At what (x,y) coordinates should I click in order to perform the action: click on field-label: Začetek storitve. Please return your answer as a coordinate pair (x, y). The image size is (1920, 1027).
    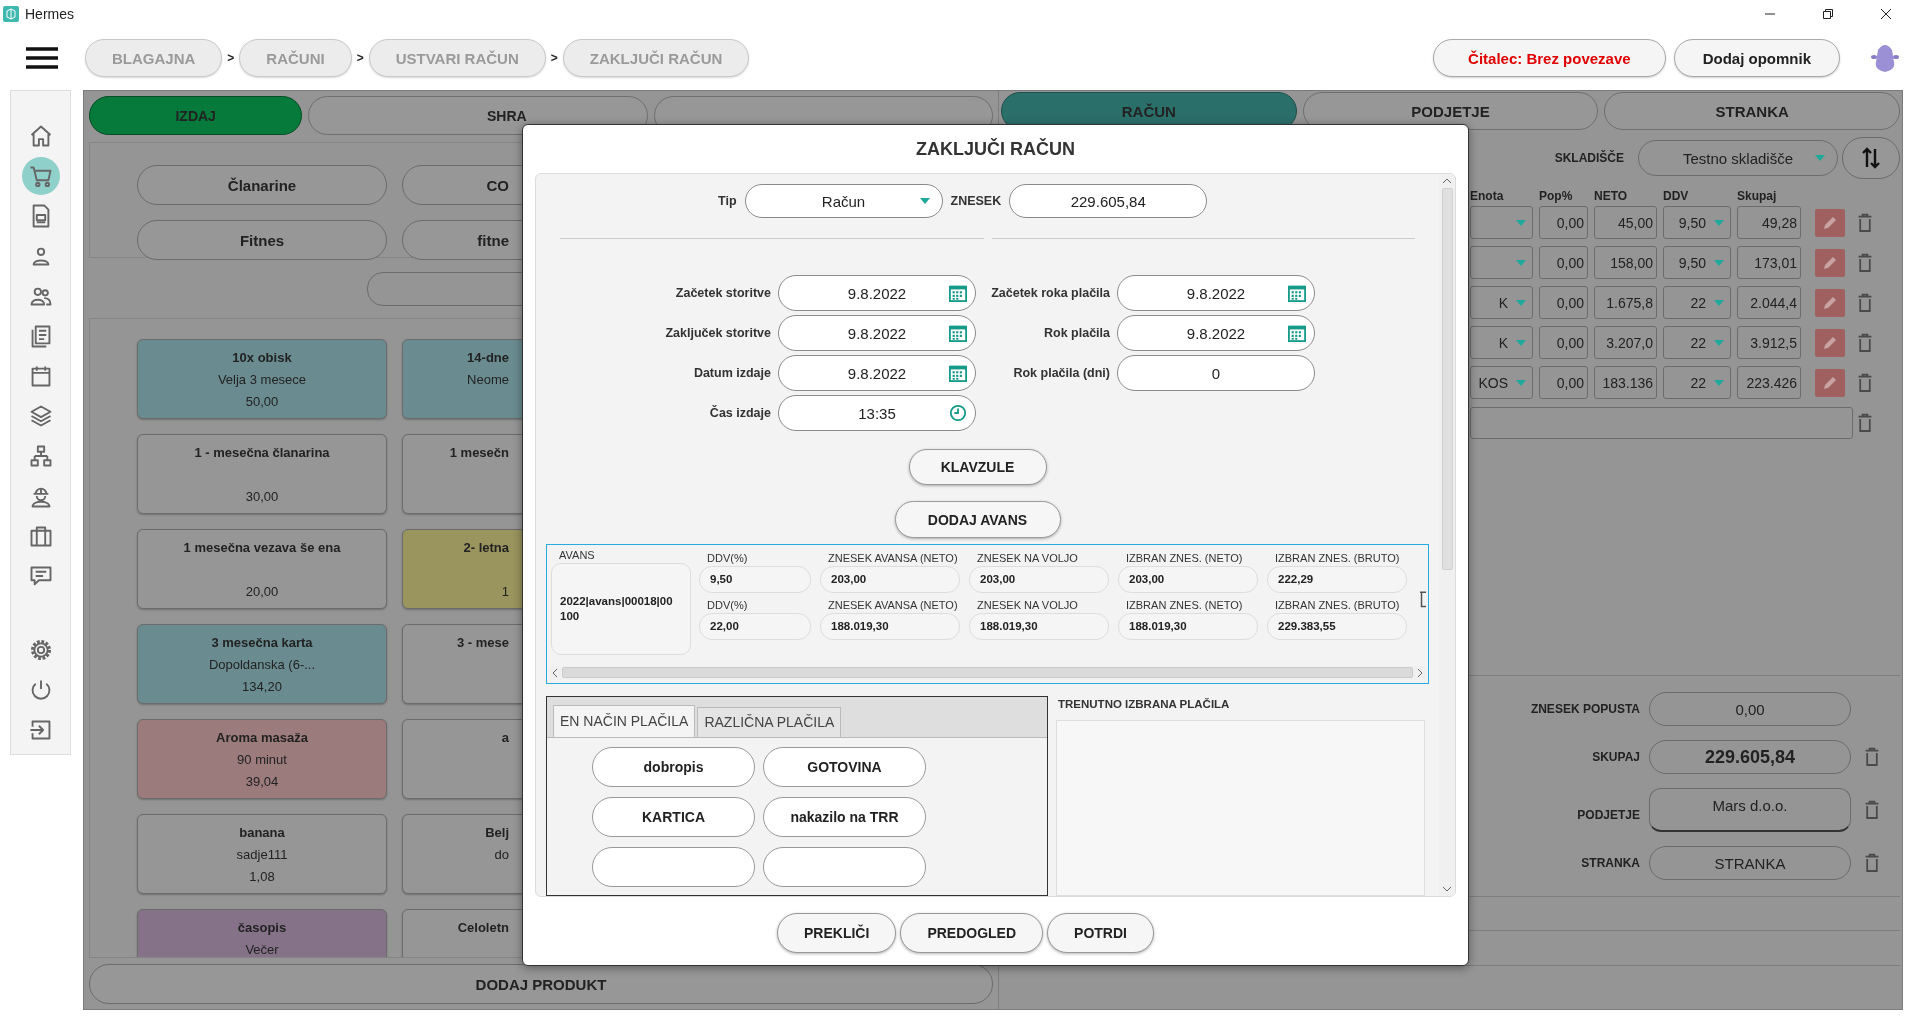
    Looking at the image, I should click on (722, 293).